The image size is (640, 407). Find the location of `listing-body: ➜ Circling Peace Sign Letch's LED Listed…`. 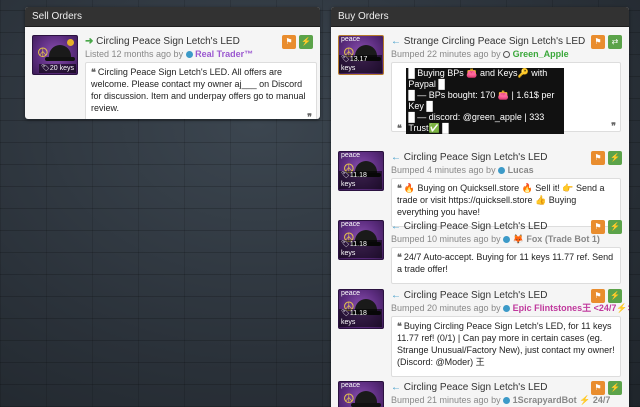

listing-body: ➜ Circling Peace Sign Letch's LED Listed… is located at coordinates (201, 77).